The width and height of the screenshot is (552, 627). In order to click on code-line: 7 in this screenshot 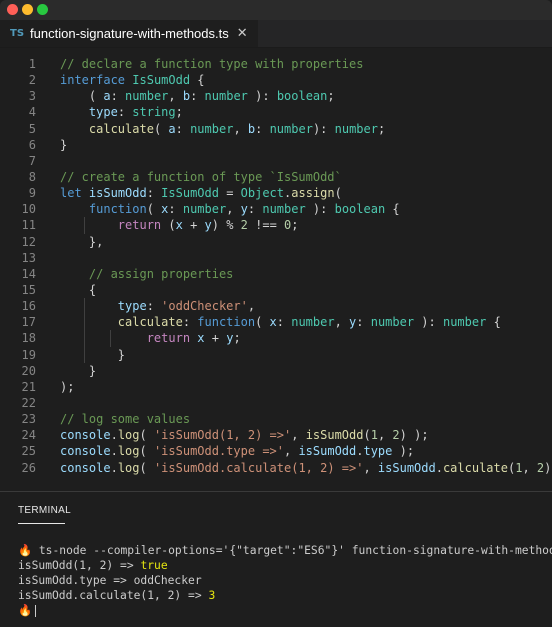, I will do `click(276, 161)`.